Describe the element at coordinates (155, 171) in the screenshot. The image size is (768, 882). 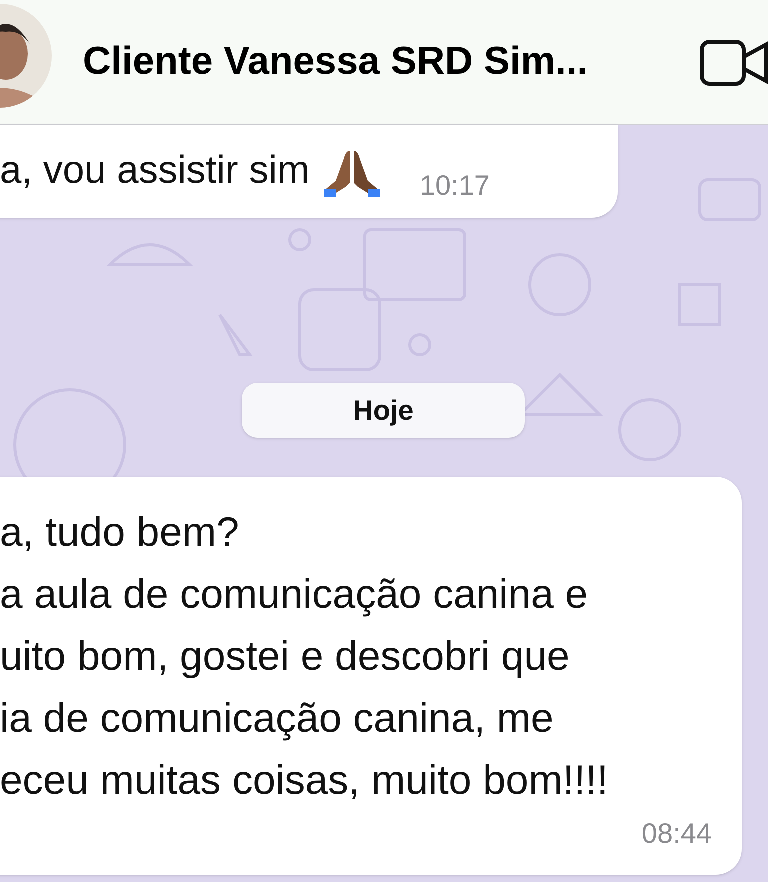
I see `message-text: a, vou assistir sim` at that location.